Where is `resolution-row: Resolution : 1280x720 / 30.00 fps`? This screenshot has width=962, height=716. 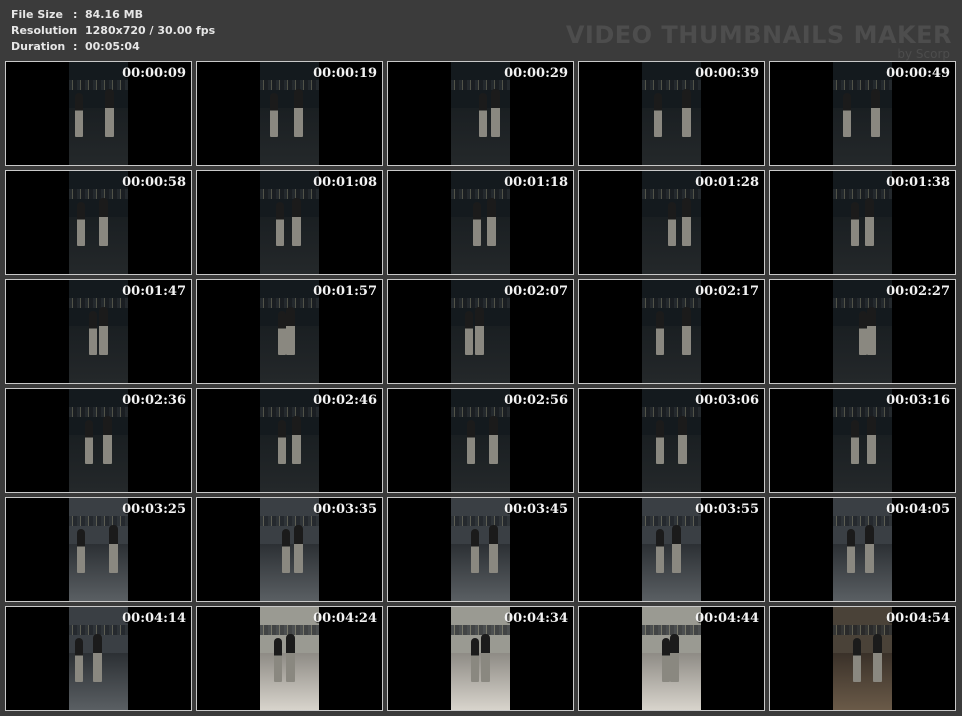 resolution-row: Resolution : 1280x720 / 30.00 fps is located at coordinates (113, 31).